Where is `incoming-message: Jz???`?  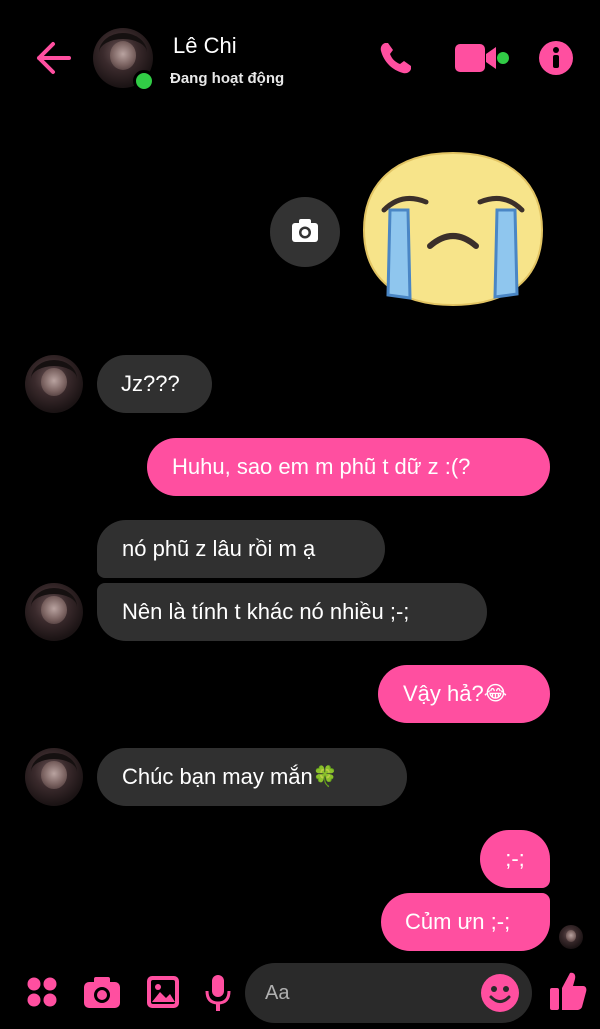 incoming-message: Jz??? is located at coordinates (154, 384).